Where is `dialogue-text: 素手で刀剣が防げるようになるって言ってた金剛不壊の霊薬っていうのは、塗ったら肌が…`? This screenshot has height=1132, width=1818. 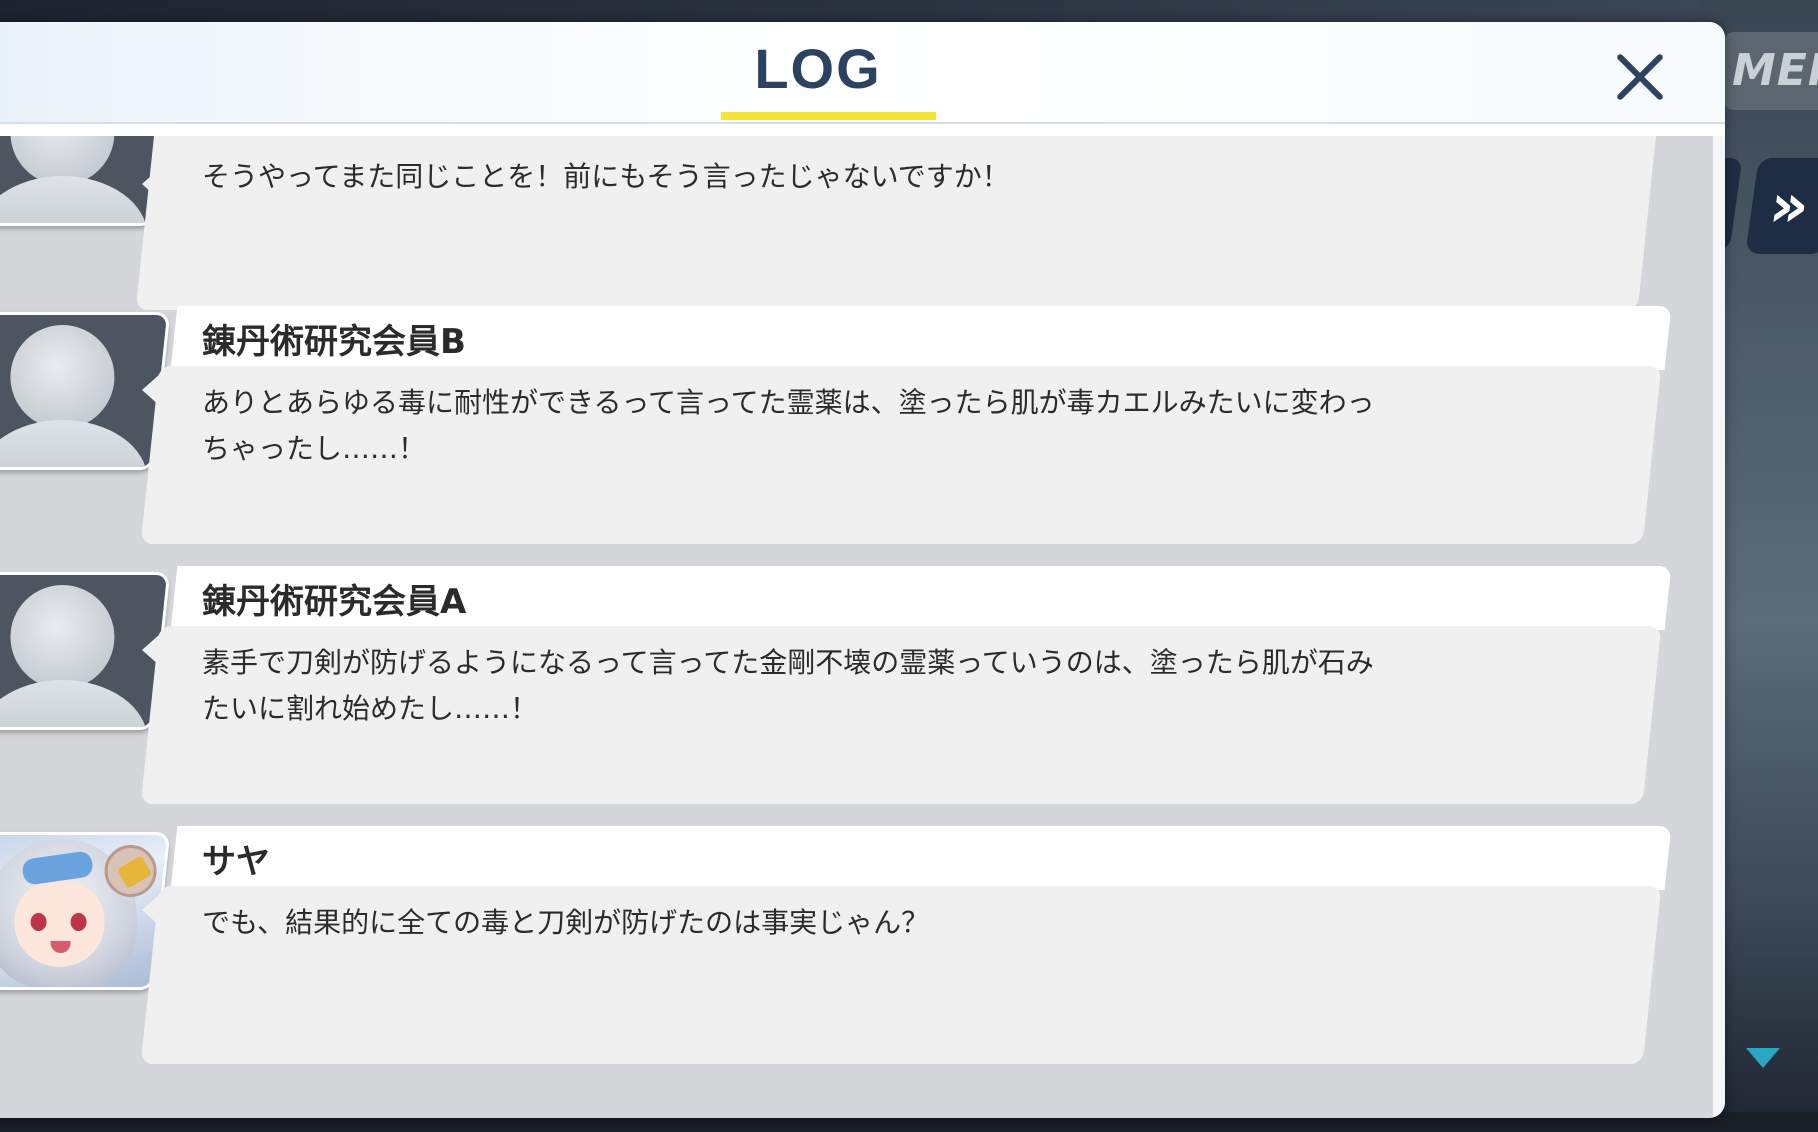
dialogue-text: 素手で刀剣が防げるようになるって言ってた金剛不壊の霊薬っていうのは、塗ったら肌が… is located at coordinates (788, 685).